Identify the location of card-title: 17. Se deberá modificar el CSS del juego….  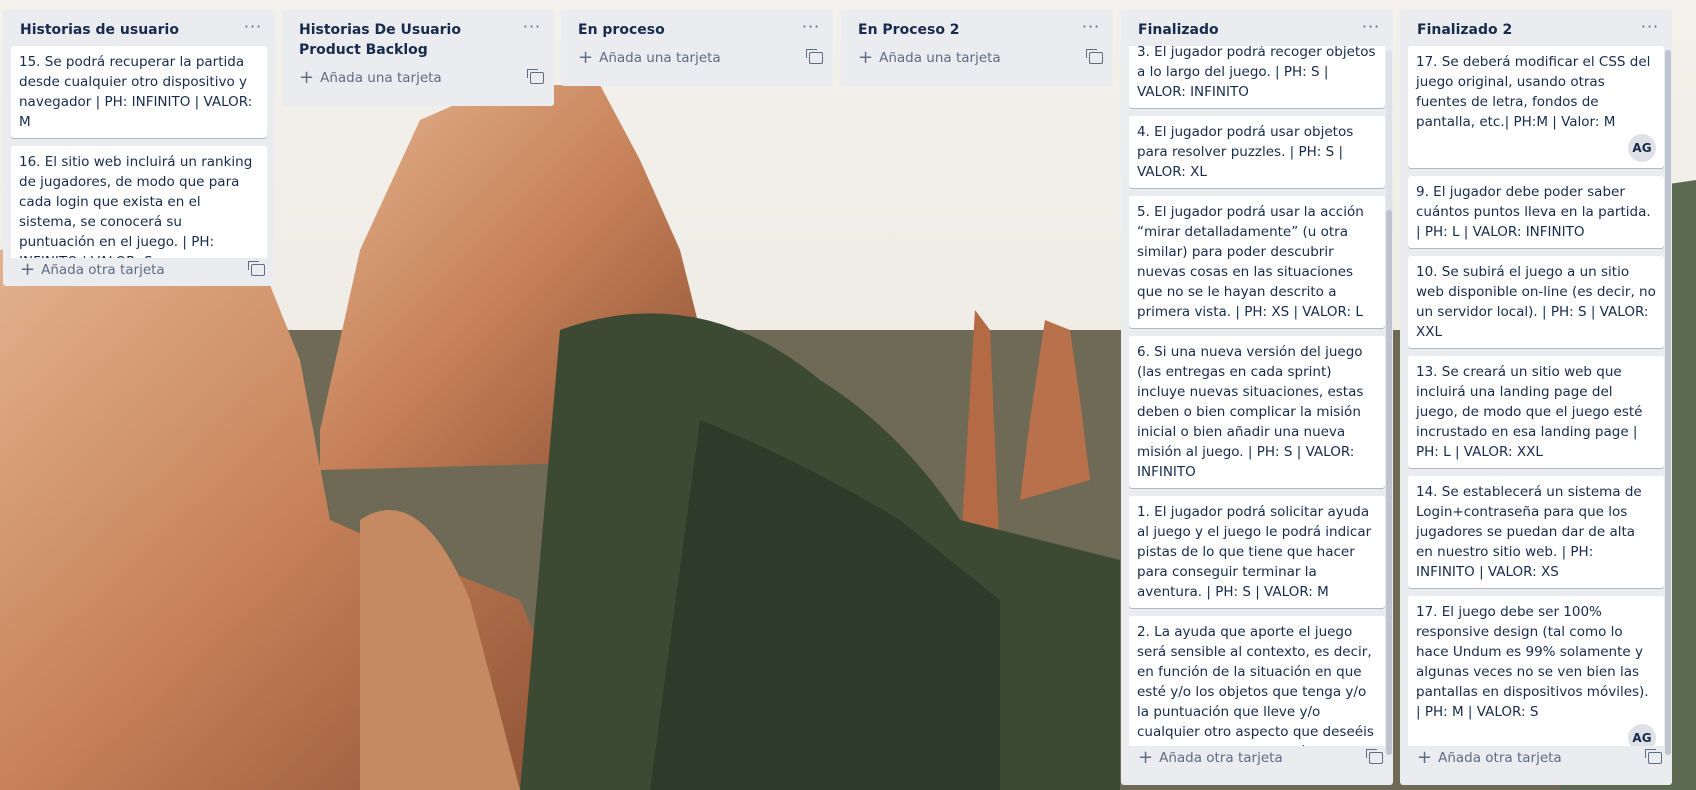
(1533, 92).